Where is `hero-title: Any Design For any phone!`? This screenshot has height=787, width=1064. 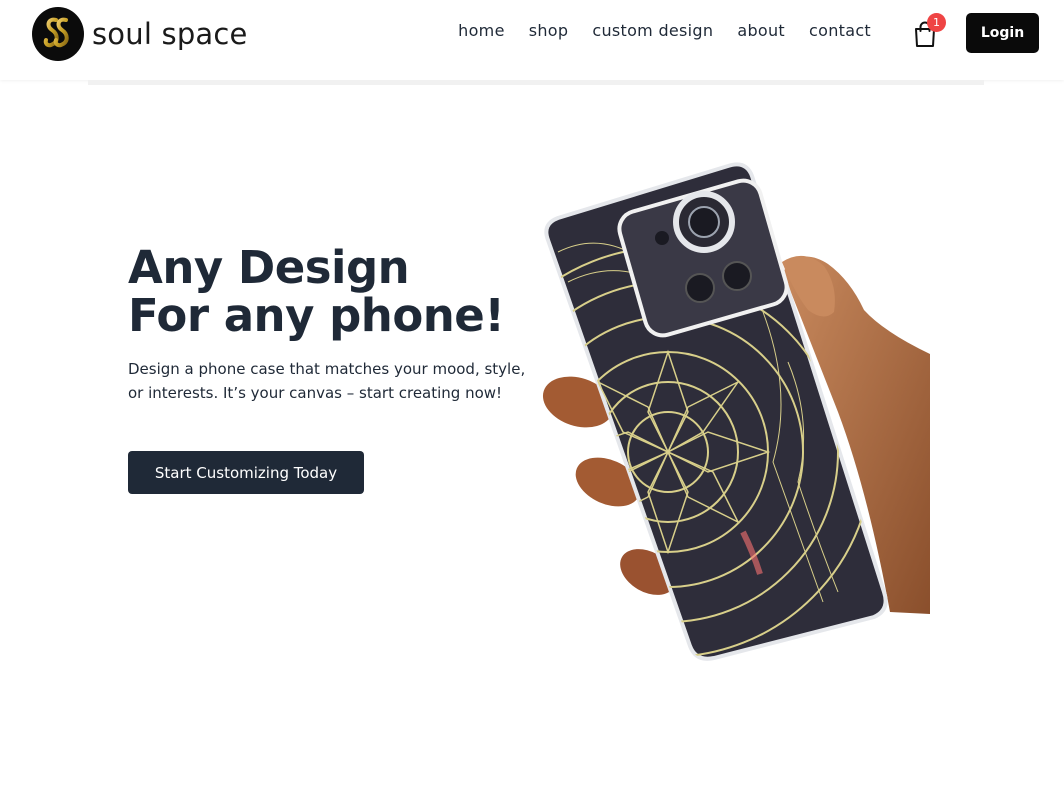
hero-title: Any Design For any phone! is located at coordinates (338, 292).